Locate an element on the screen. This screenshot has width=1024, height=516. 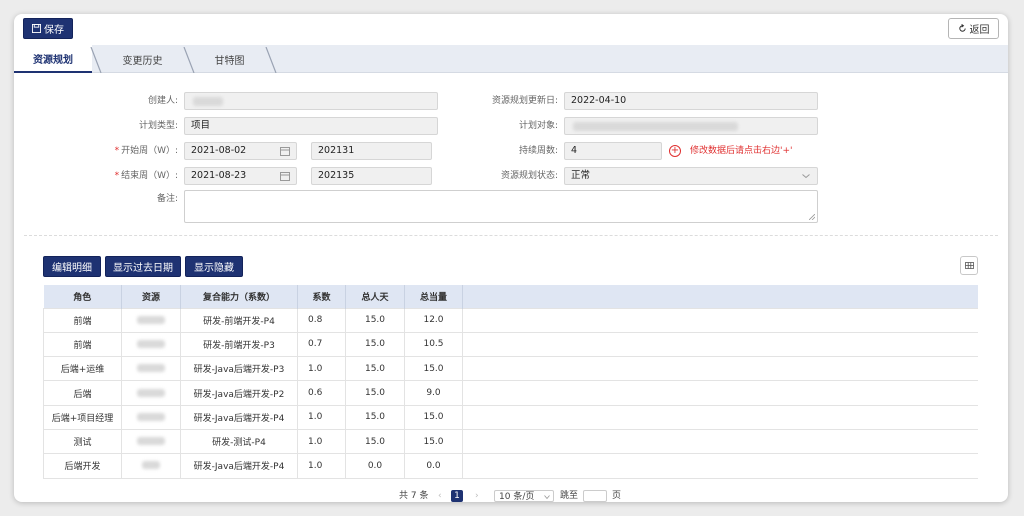
edit-details-button: 编辑明细 is located at coordinates (72, 266).